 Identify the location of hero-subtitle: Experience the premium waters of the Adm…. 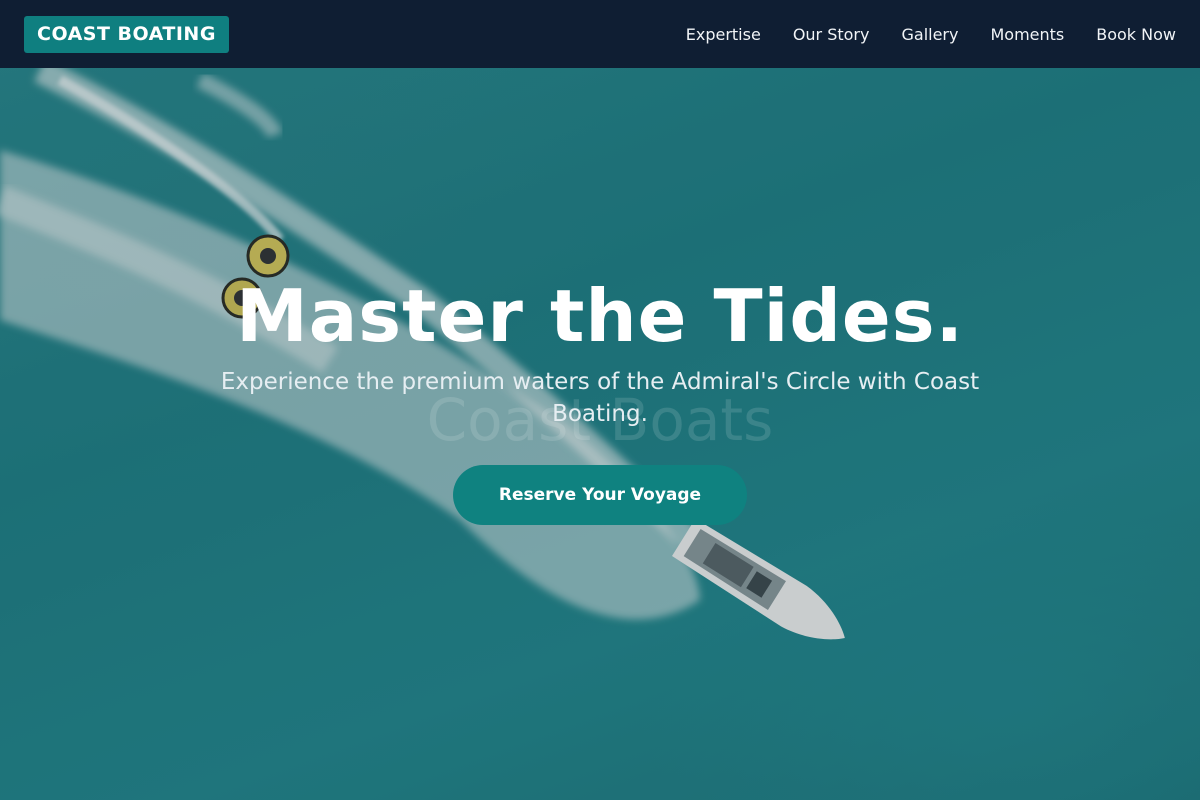
(600, 398).